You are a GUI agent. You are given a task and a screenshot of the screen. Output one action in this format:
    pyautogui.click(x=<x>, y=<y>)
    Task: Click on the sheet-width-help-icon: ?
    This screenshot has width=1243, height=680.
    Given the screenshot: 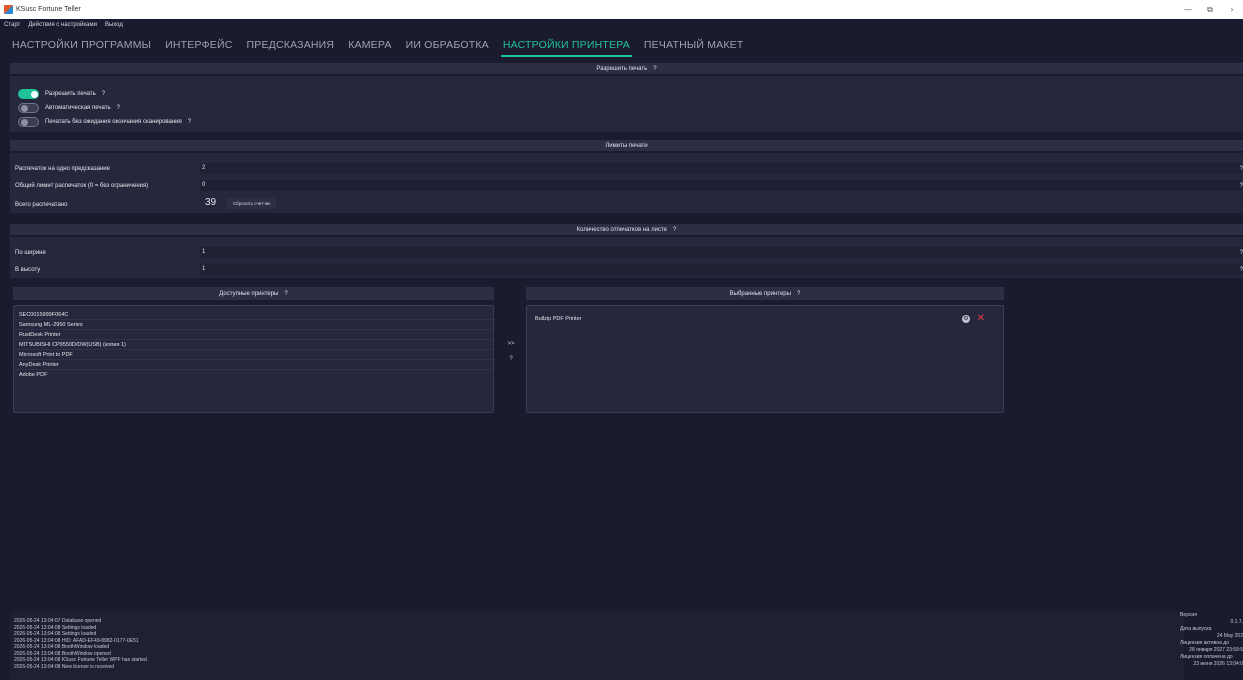 What is the action you would take?
    pyautogui.click(x=1241, y=253)
    